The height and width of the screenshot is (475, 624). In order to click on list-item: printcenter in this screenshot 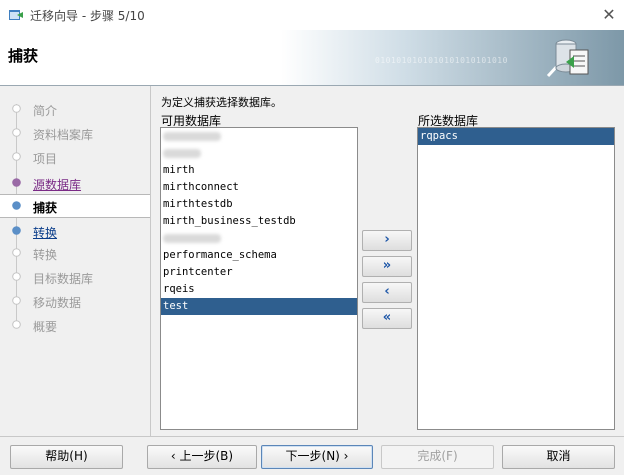, I will do `click(259, 272)`.